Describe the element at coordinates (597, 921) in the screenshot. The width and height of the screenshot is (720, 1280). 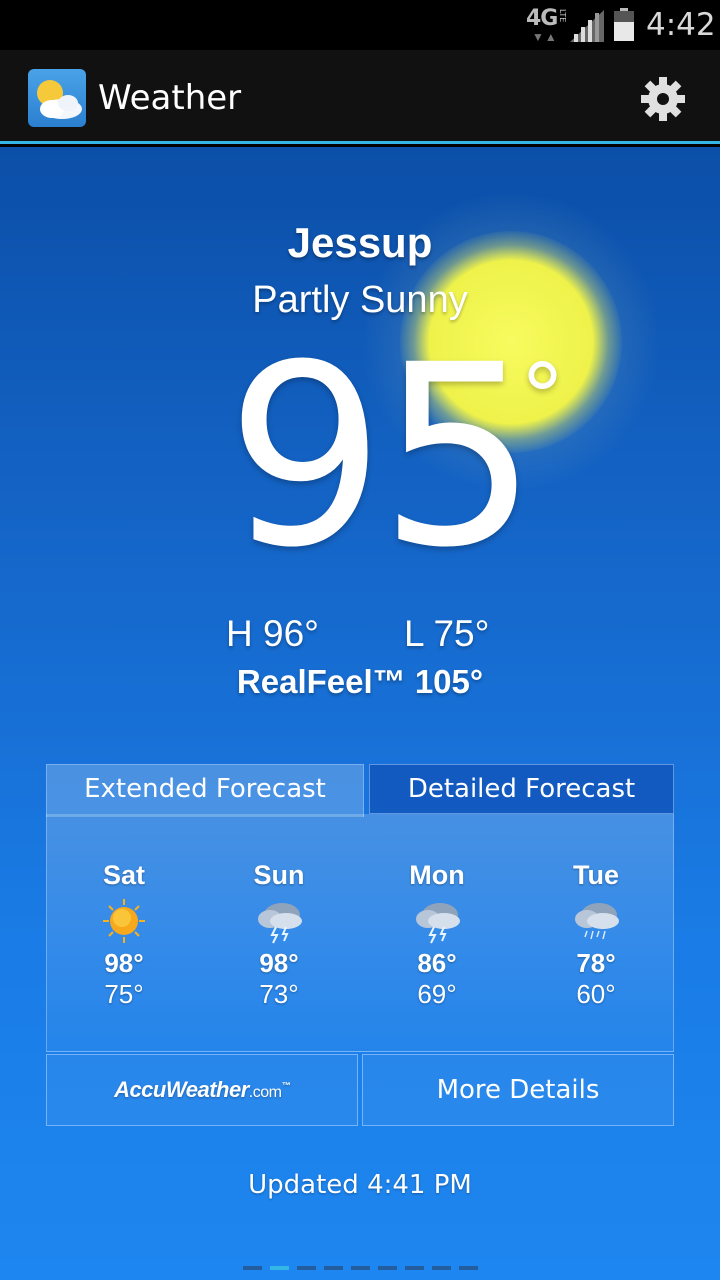
I see `rain-cloud-icon` at that location.